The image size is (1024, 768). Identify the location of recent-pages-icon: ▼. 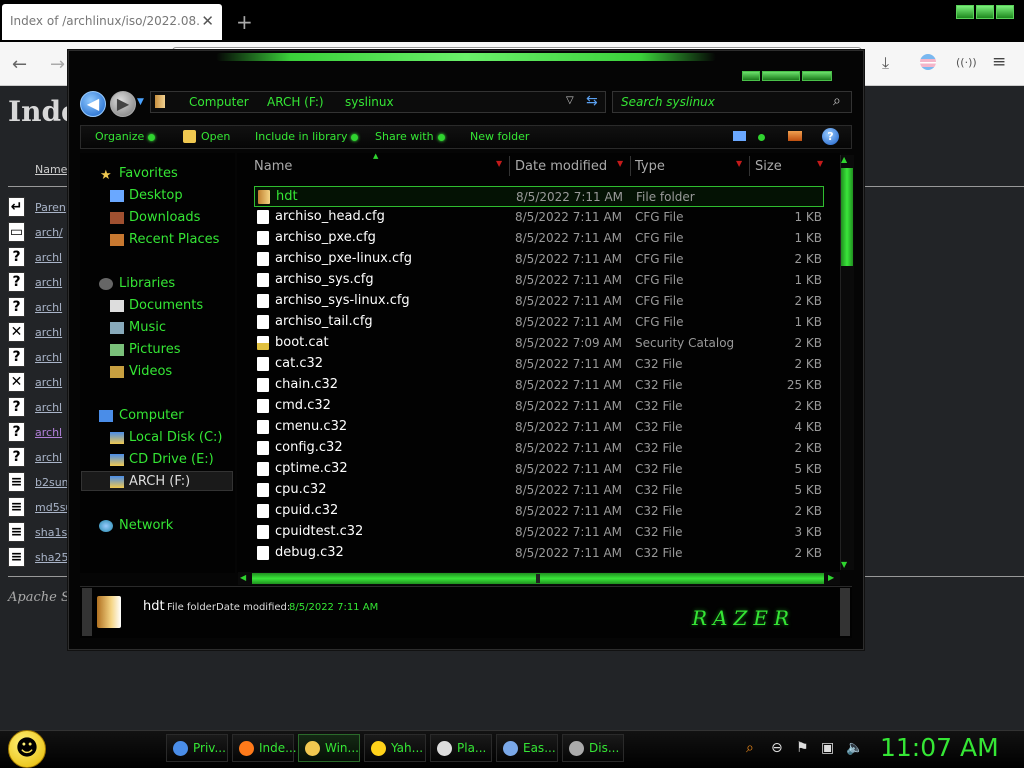
(140, 102).